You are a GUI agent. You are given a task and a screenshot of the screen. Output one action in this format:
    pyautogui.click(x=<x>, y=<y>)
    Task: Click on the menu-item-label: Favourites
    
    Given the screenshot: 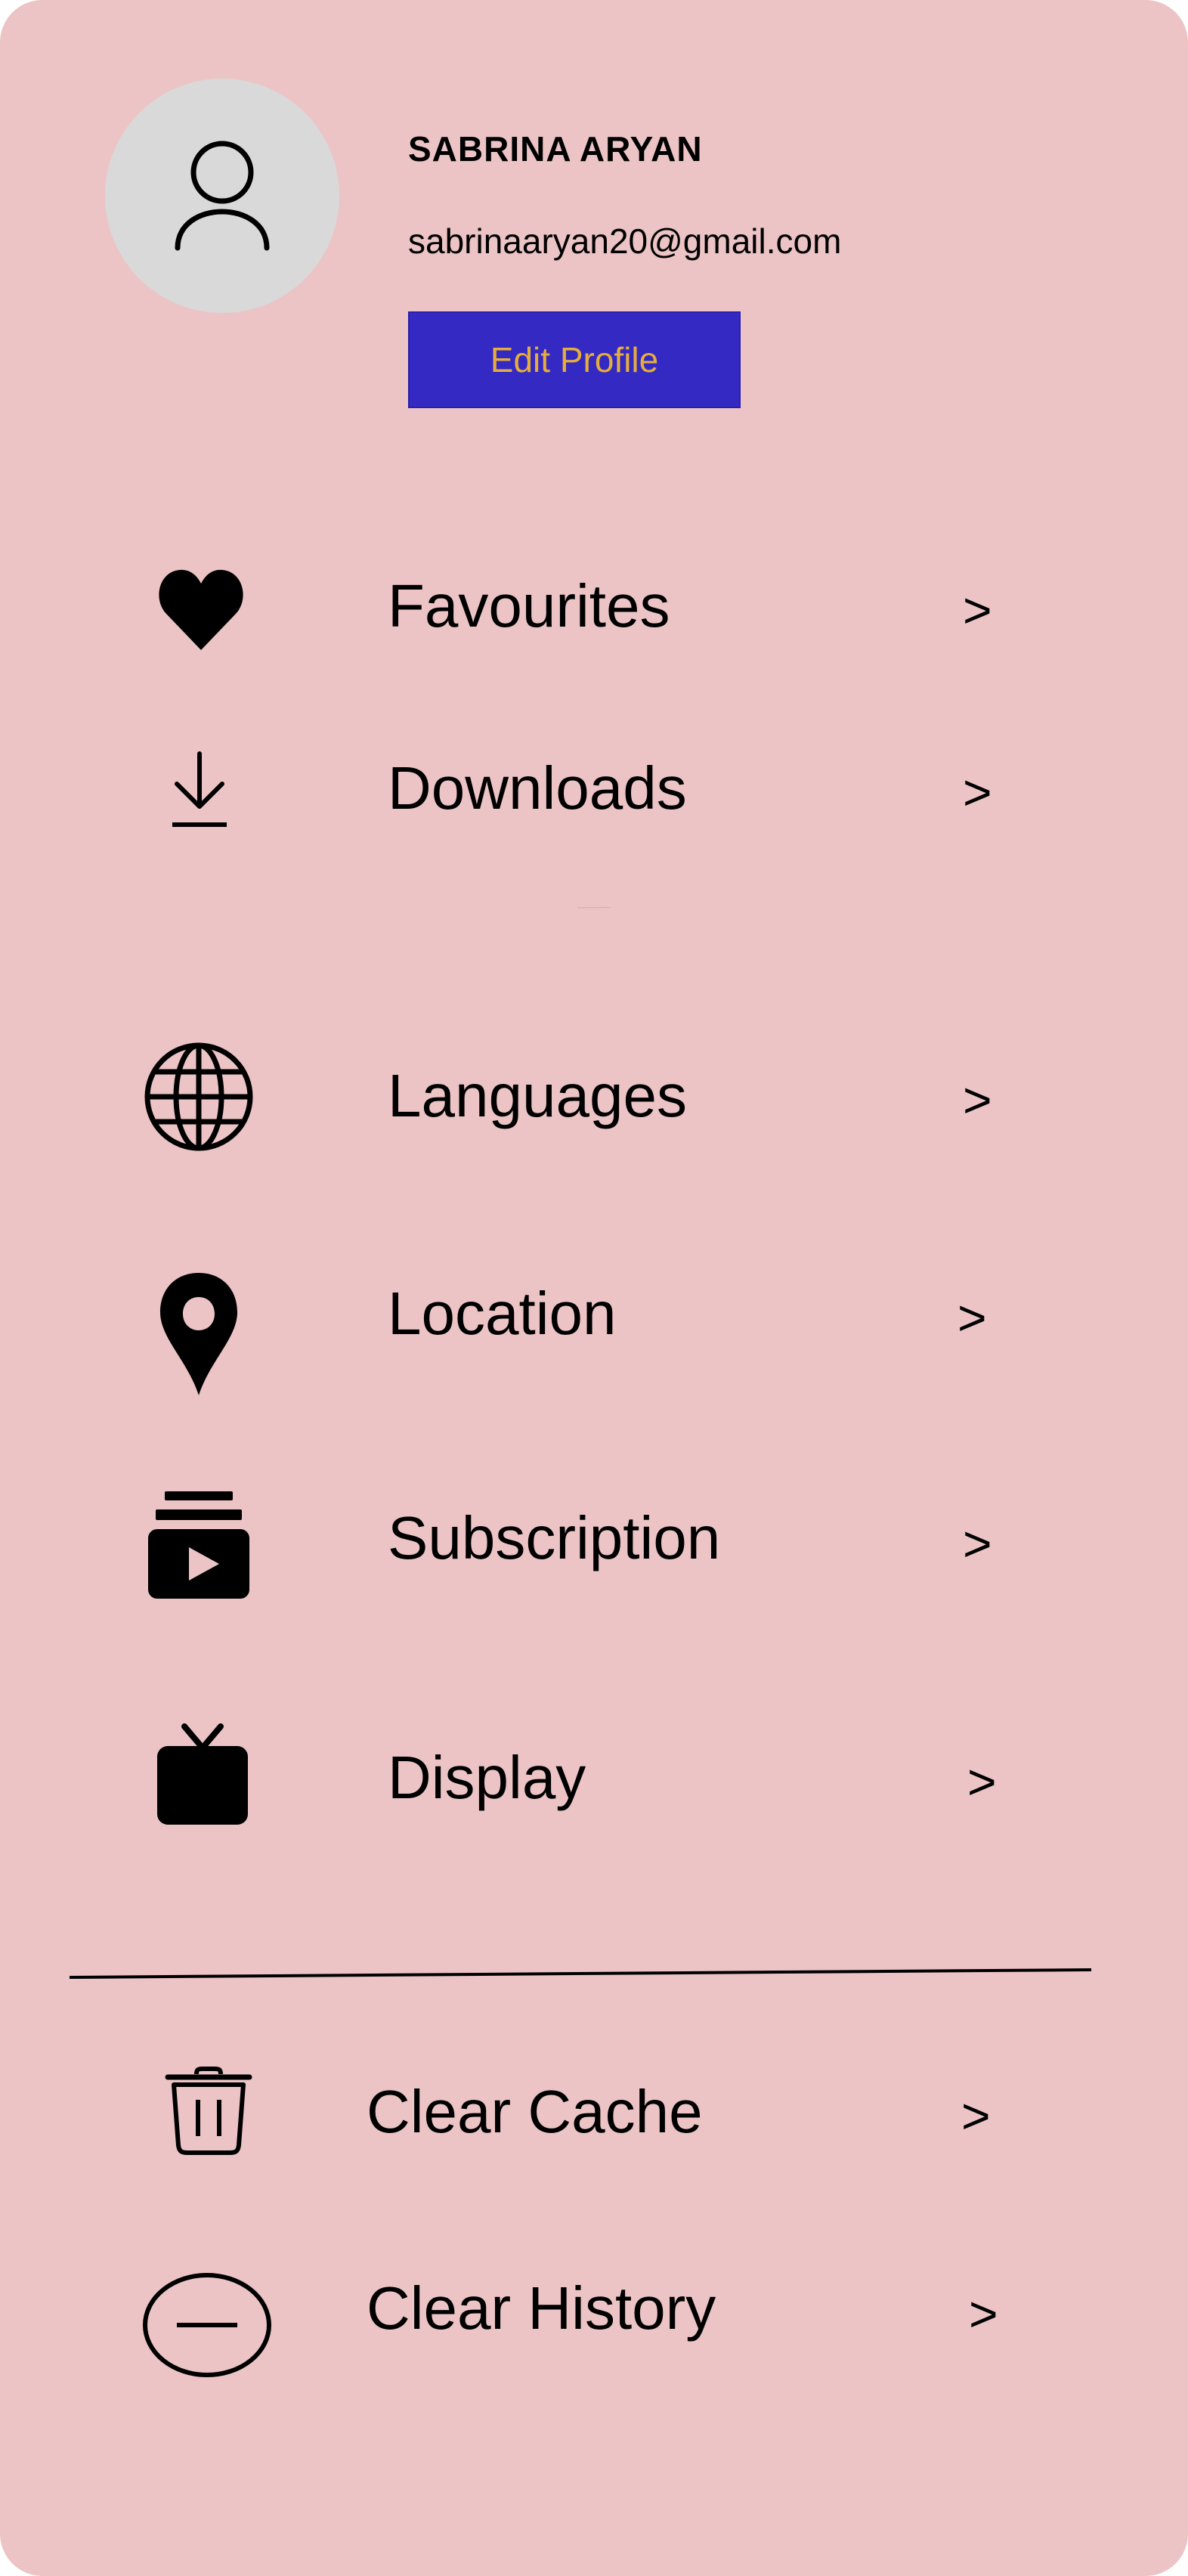 What is the action you would take?
    pyautogui.click(x=529, y=605)
    